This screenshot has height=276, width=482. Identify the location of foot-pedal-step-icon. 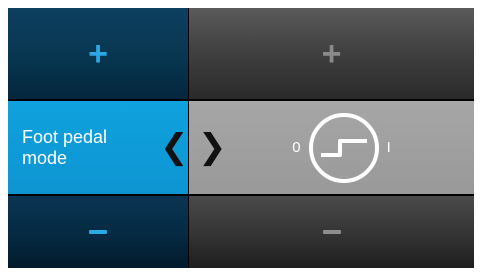
(343, 147).